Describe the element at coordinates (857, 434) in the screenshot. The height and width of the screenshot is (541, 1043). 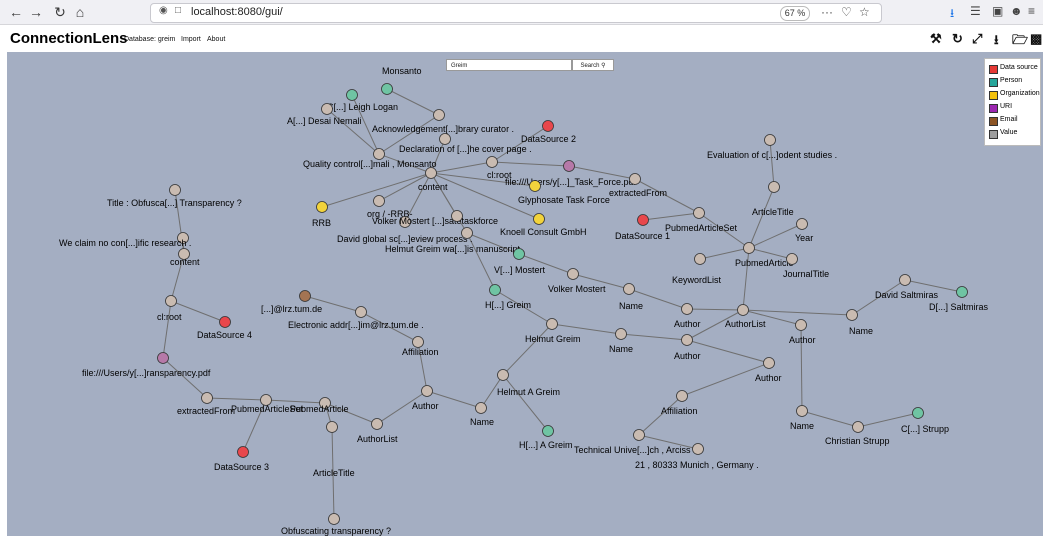
I see `graph-node: Christian Strupp` at that location.